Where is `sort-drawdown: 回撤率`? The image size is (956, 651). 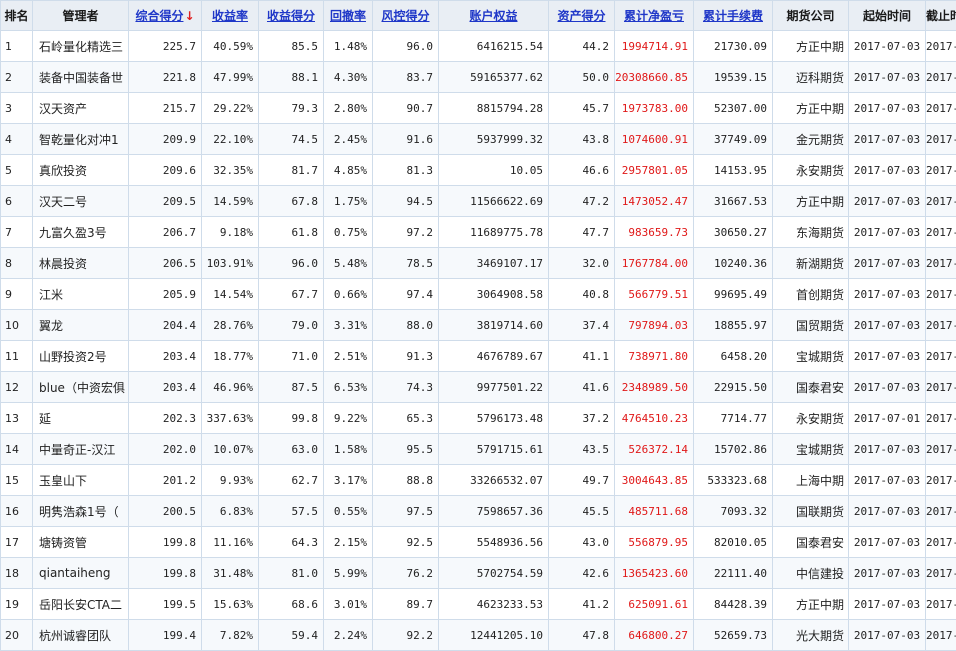 sort-drawdown: 回撤率 is located at coordinates (348, 16).